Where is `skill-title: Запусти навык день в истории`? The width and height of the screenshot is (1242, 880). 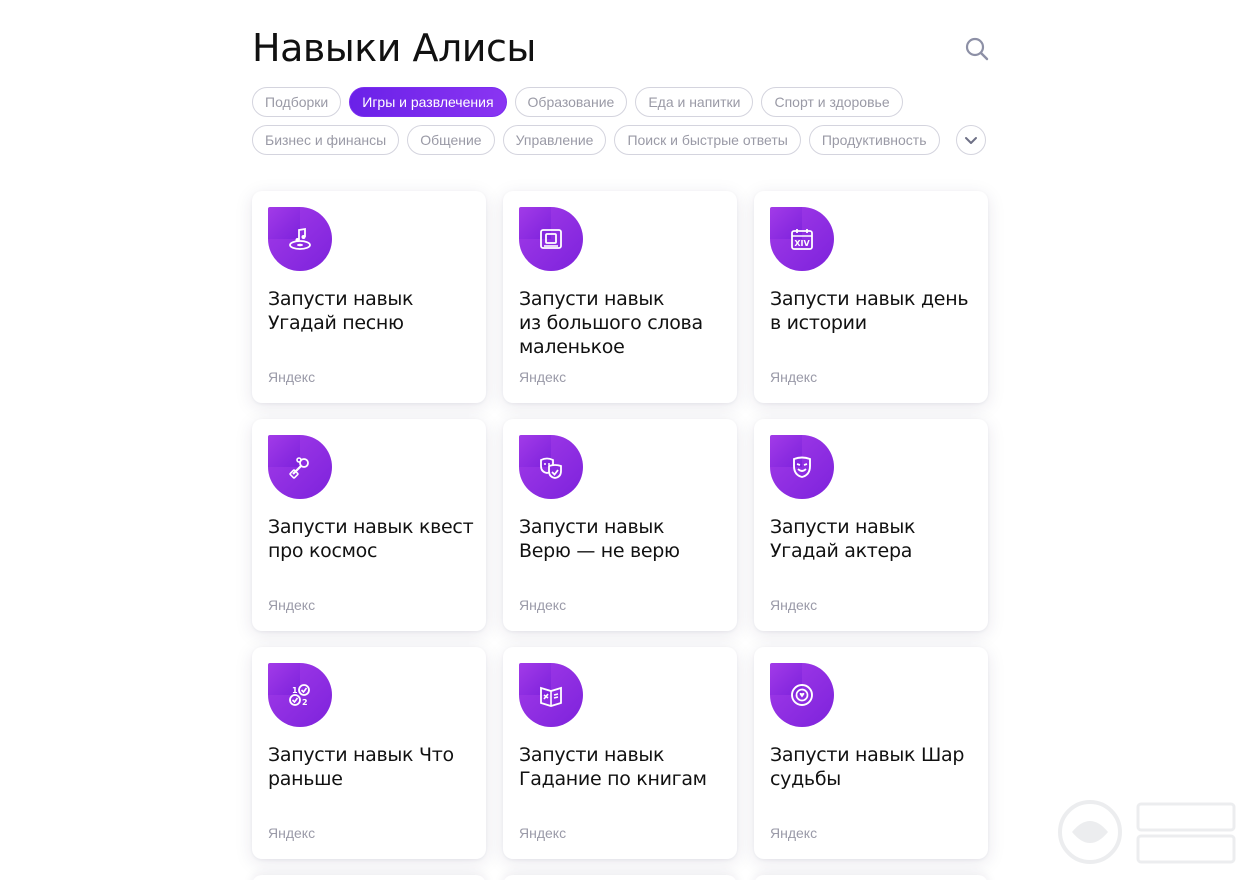 skill-title: Запусти навык день в истории is located at coordinates (869, 311).